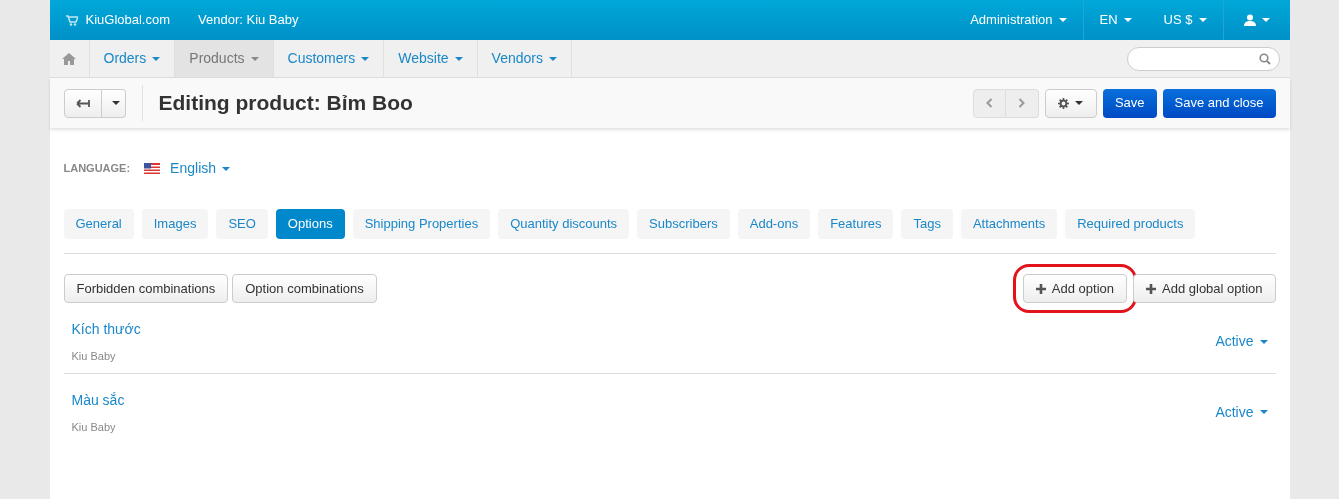 The height and width of the screenshot is (499, 1339). What do you see at coordinates (71, 20) in the screenshot?
I see `cart-icon` at bounding box center [71, 20].